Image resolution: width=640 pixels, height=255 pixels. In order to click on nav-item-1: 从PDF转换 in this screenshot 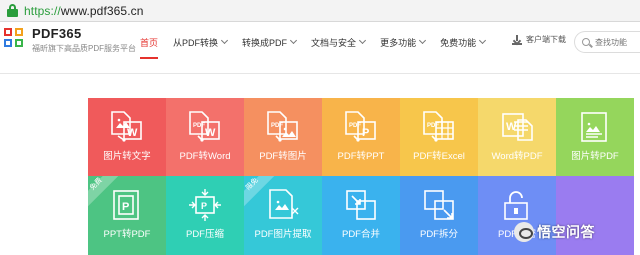, I will do `click(201, 42)`.